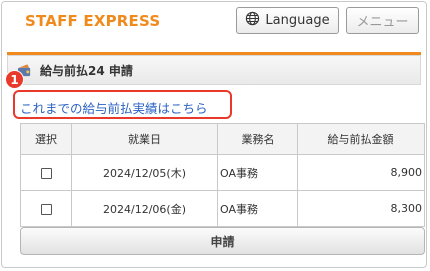 The height and width of the screenshot is (271, 430). Describe the element at coordinates (222, 241) in the screenshot. I see `submit-button: 申請` at that location.